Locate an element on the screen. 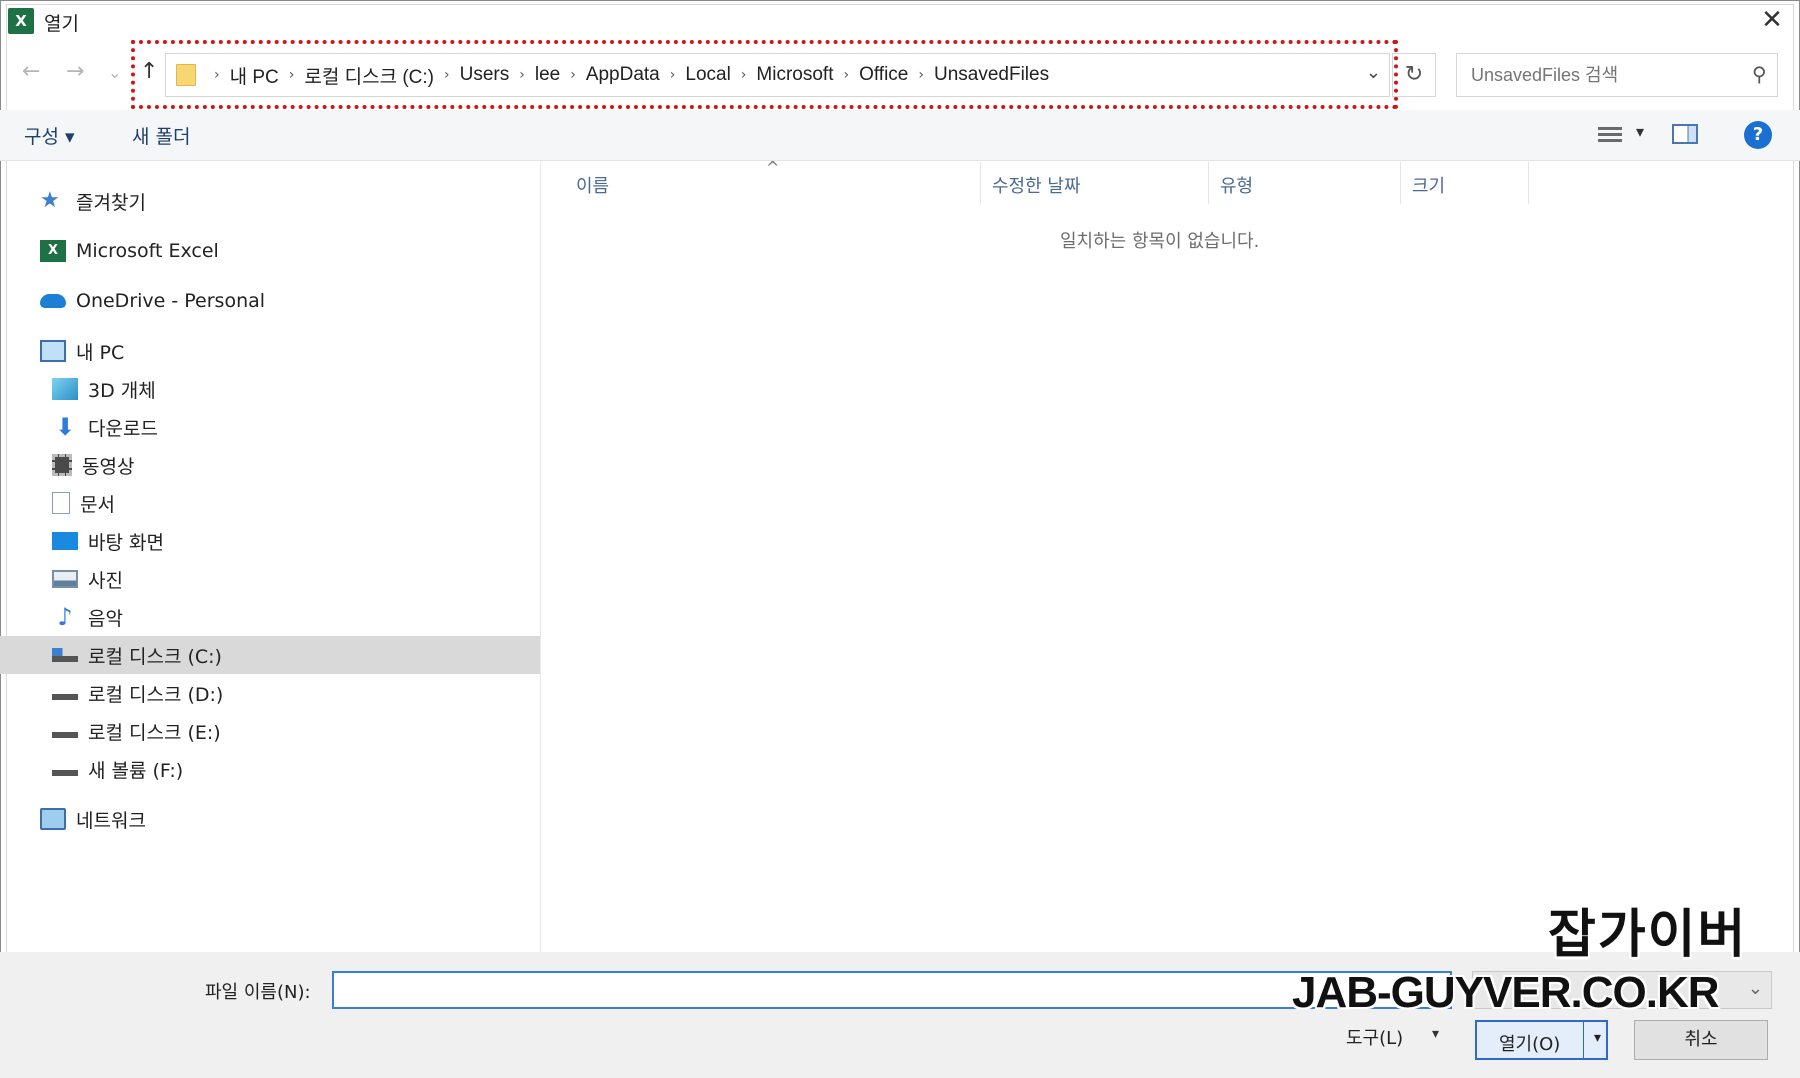  sidebar-item-label: 로컬 디스크 (E:) is located at coordinates (154, 732).